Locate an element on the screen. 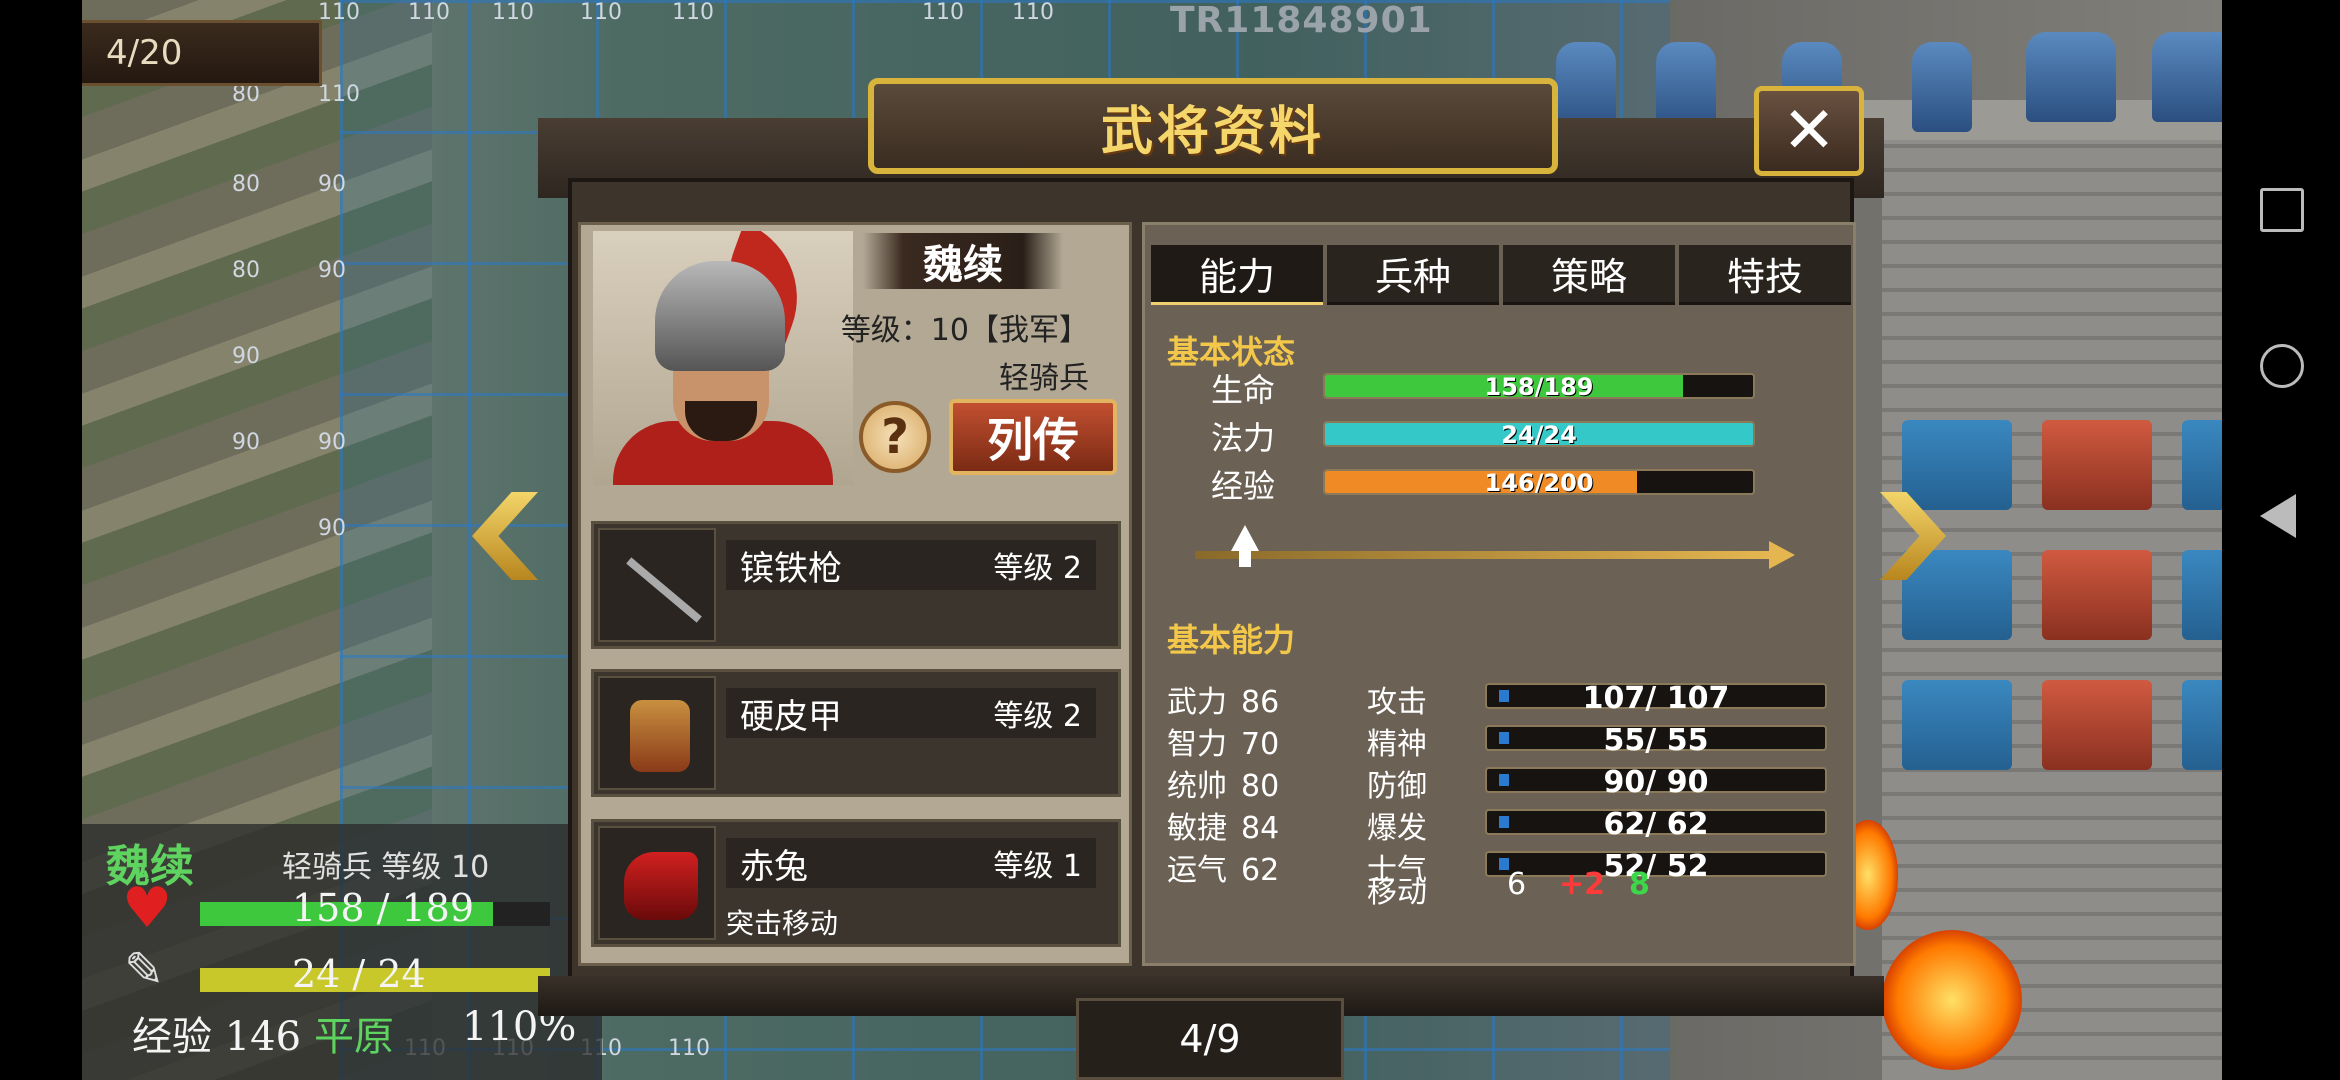  tab-skills: 特技 is located at coordinates (1765, 275).